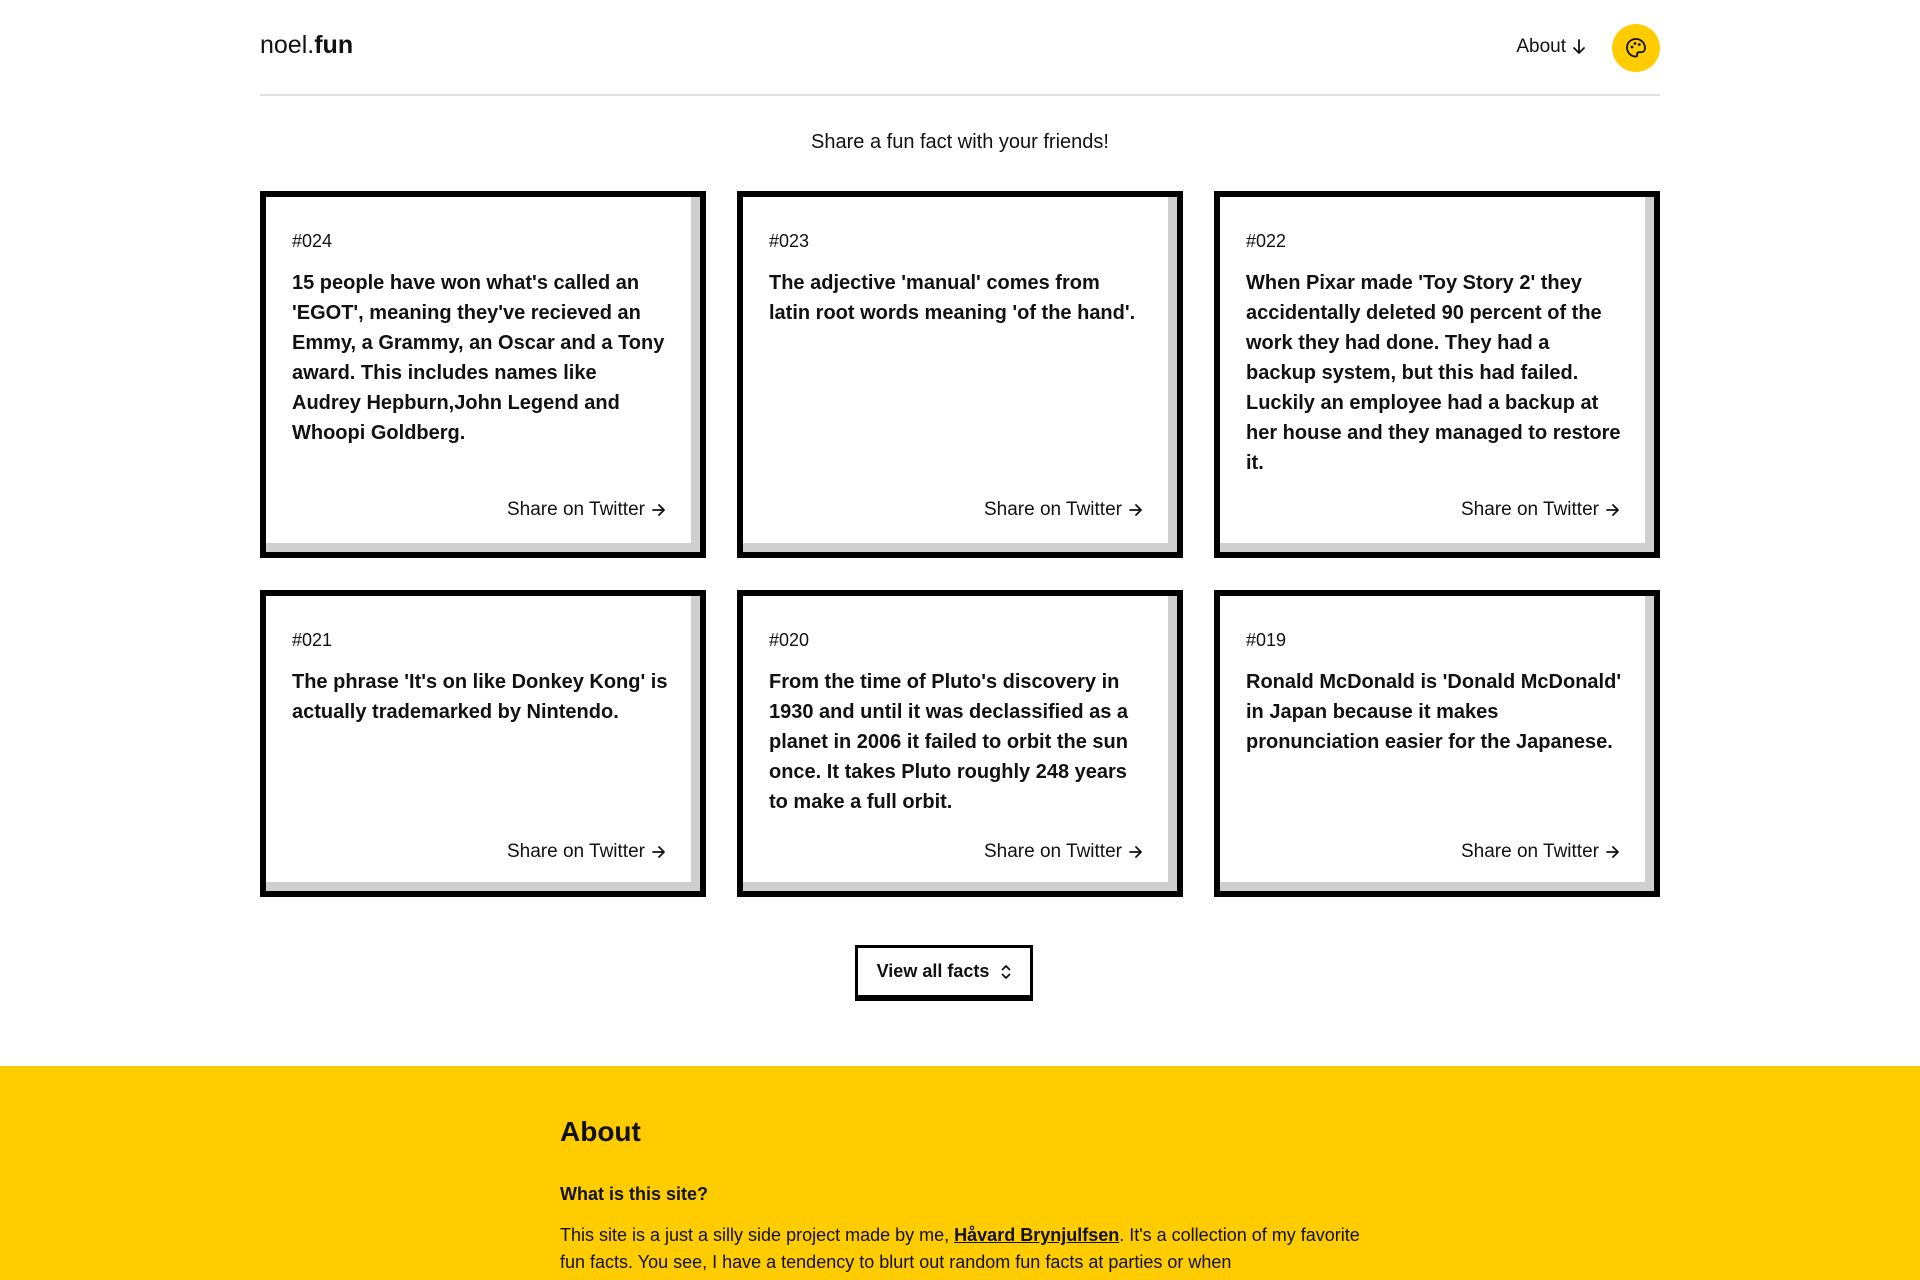 This screenshot has height=1280, width=1920. I want to click on fact-number: #024, so click(312, 241).